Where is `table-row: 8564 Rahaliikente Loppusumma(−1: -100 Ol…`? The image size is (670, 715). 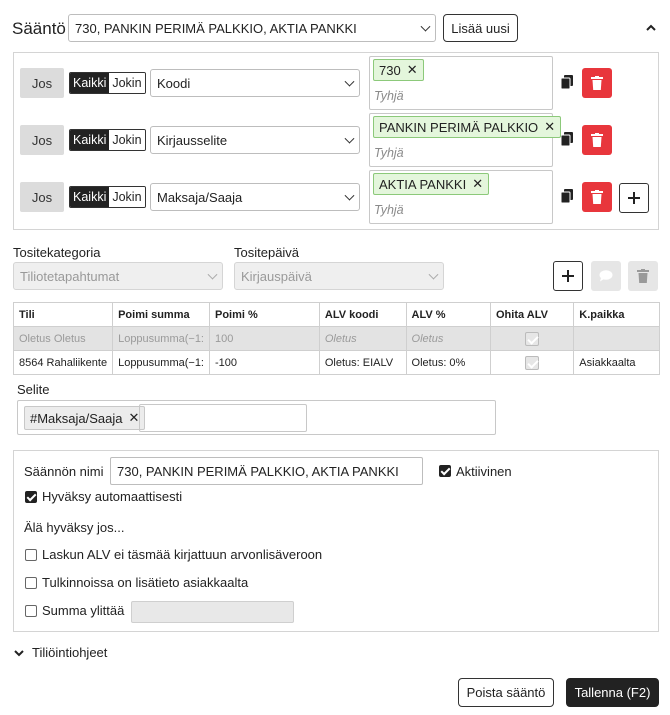
table-row: 8564 Rahaliikente Loppusumma(−1: -100 Ol… is located at coordinates (336, 362).